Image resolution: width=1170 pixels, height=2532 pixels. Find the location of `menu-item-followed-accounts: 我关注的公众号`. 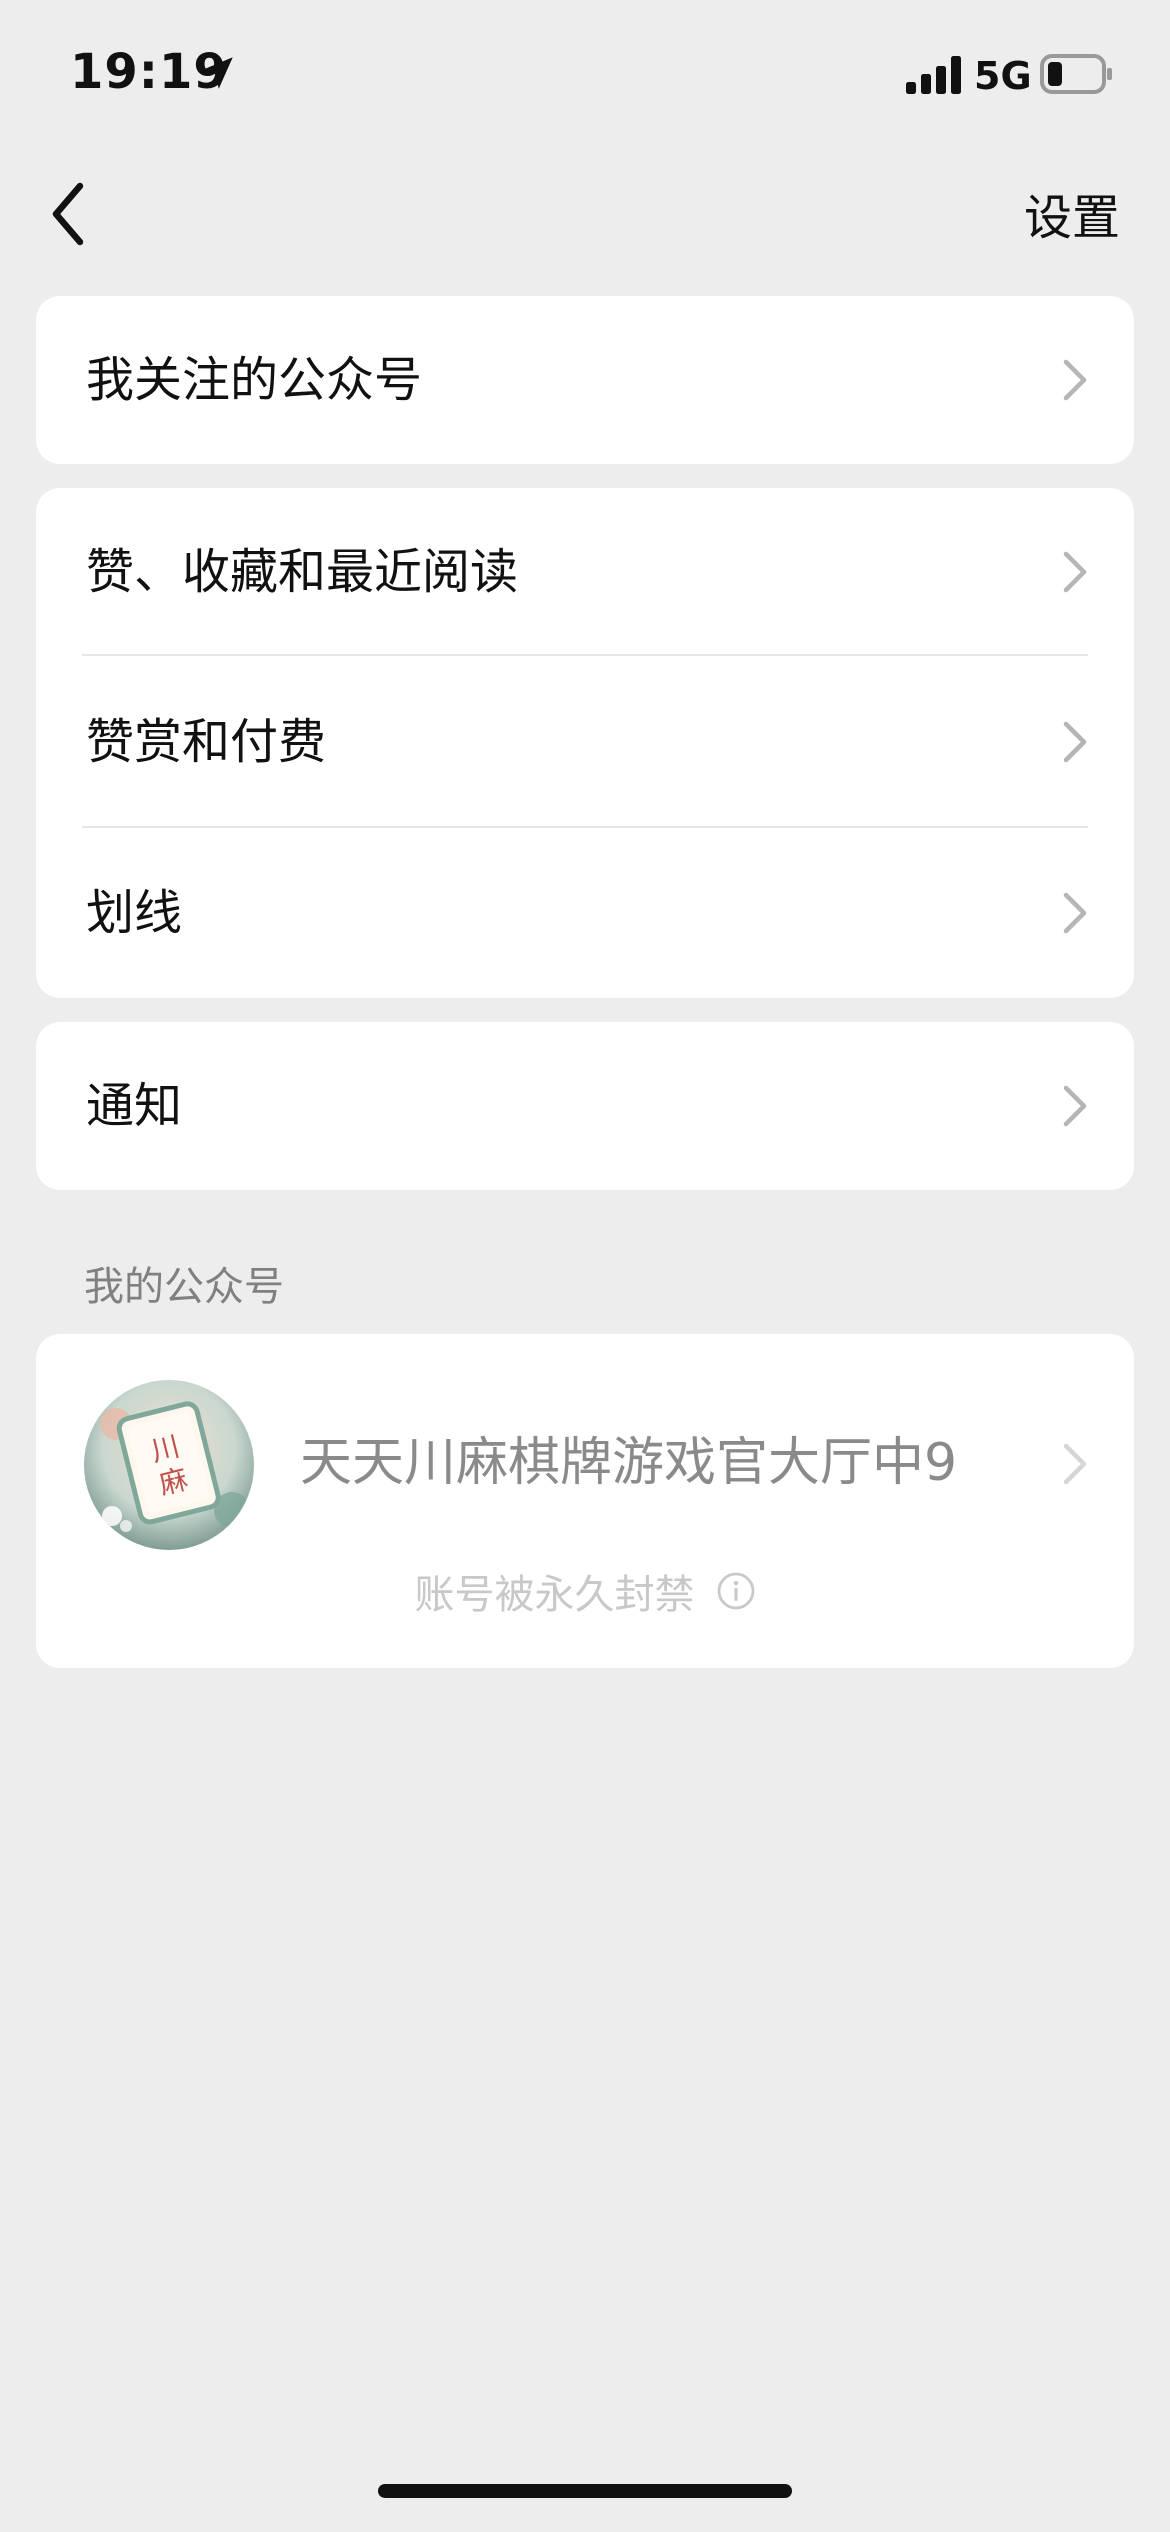

menu-item-followed-accounts: 我关注的公众号 is located at coordinates (585, 380).